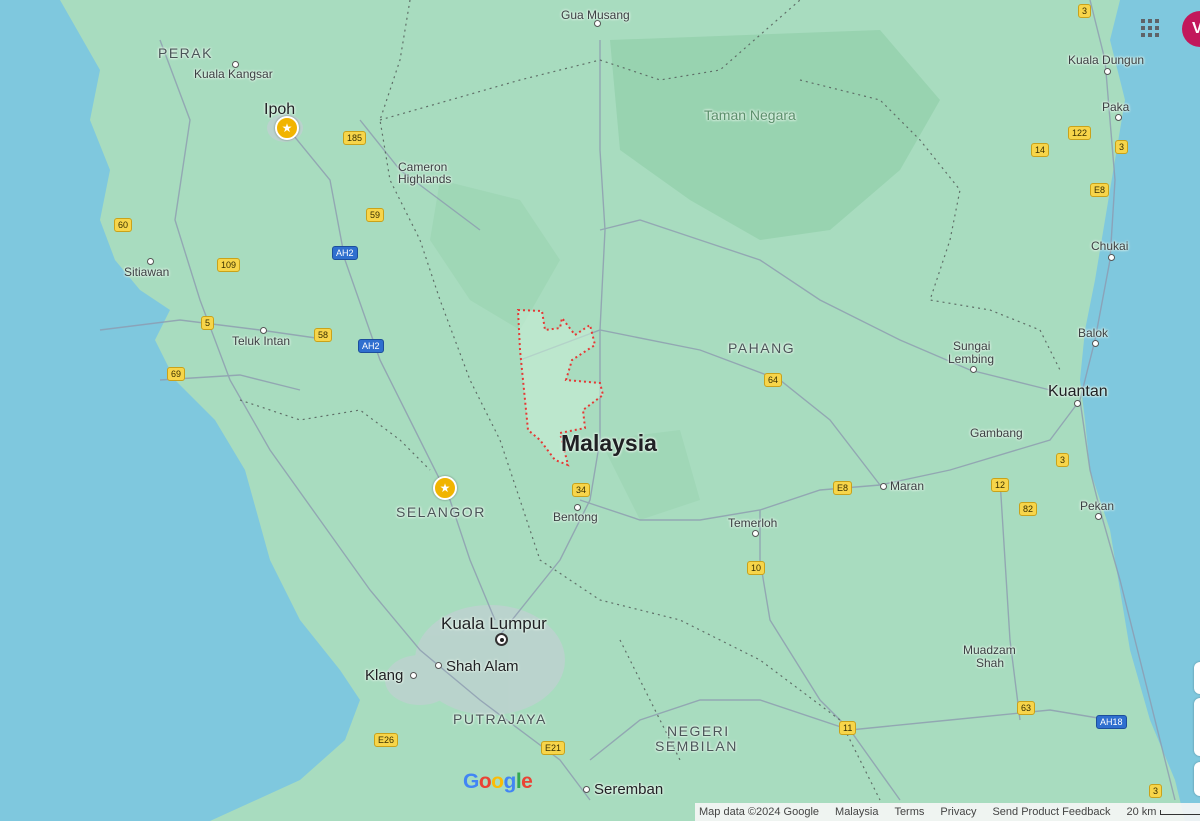  Describe the element at coordinates (759, 812) in the screenshot. I see `map-data-text: Map data ©2024 Google` at that location.